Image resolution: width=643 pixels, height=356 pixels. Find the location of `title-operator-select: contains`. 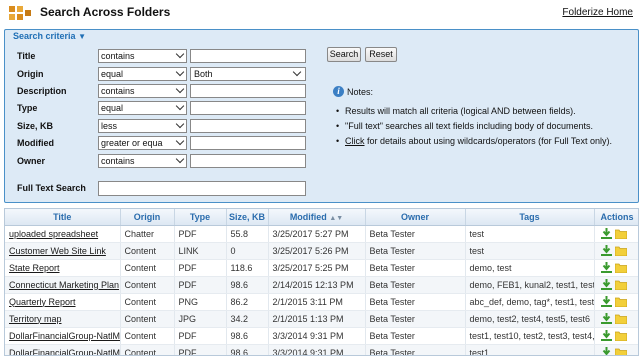

title-operator-select: contains is located at coordinates (142, 56).